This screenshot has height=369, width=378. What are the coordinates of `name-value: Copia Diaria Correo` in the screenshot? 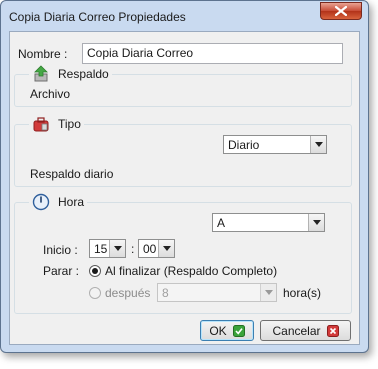 It's located at (140, 53).